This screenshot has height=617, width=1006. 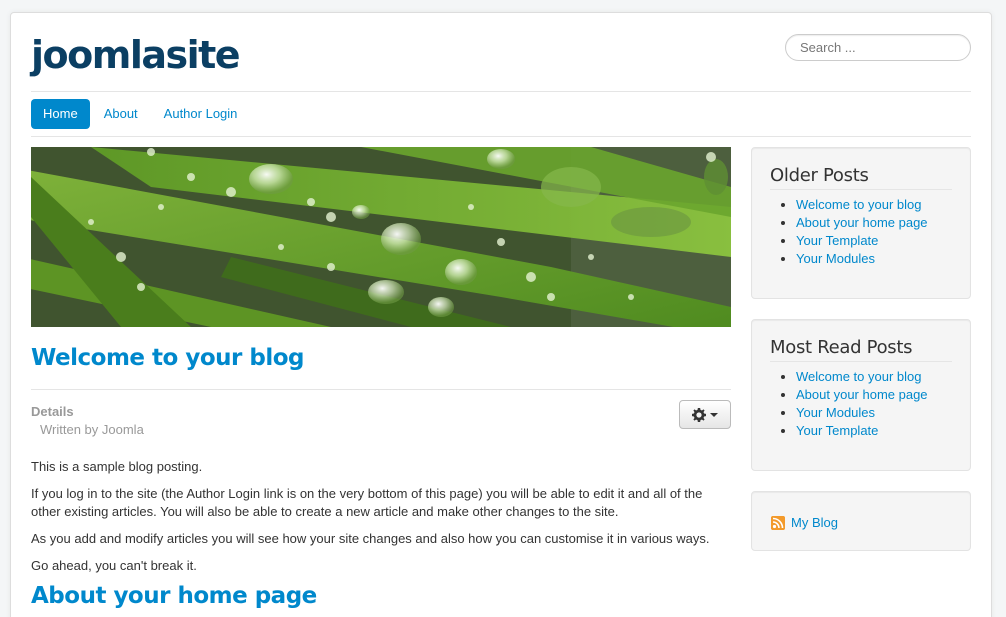 What do you see at coordinates (837, 240) in the screenshot?
I see `older-post-link: Your Template` at bounding box center [837, 240].